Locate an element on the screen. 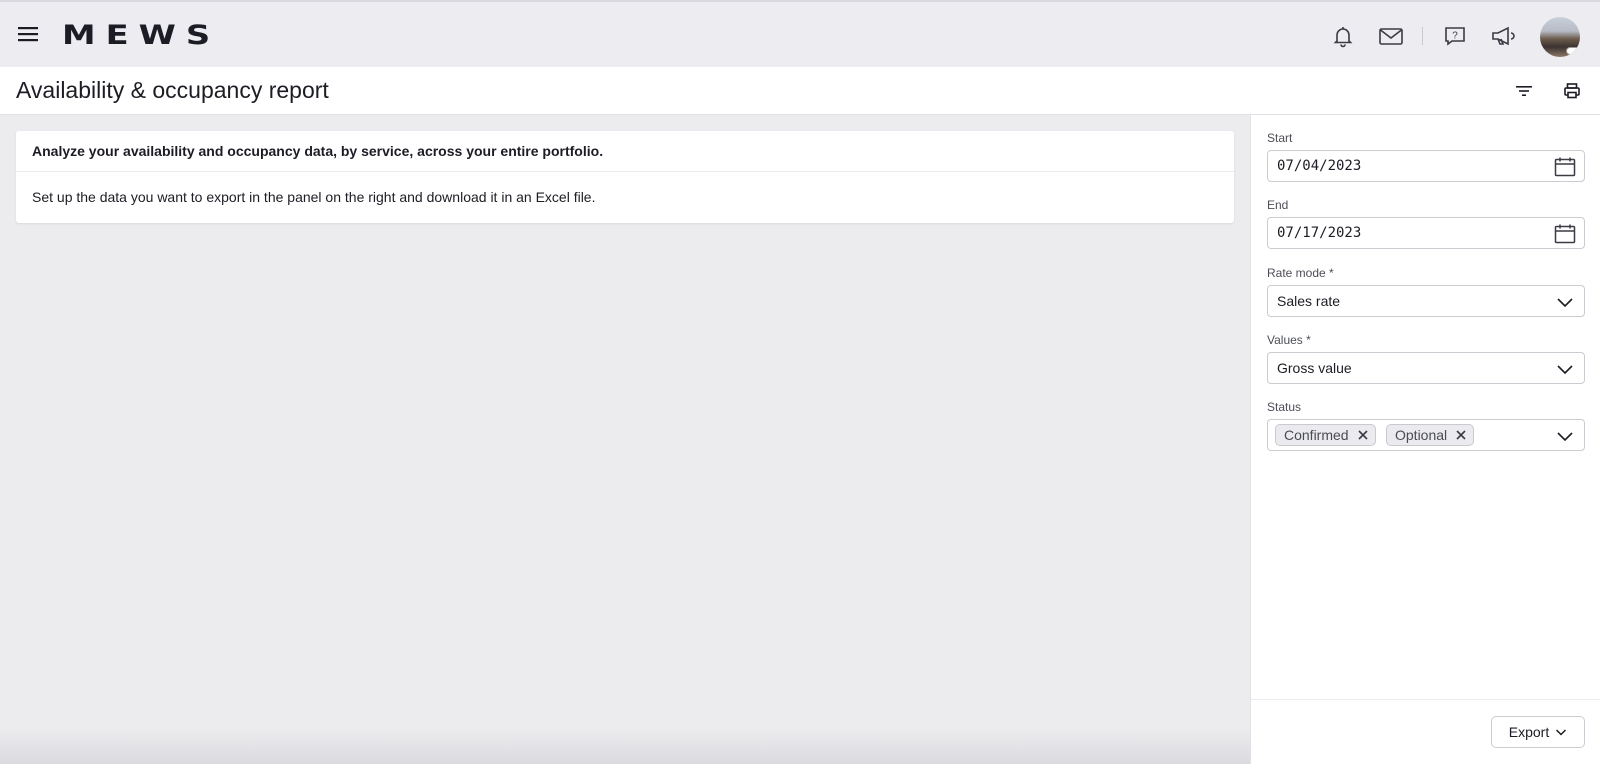 The height and width of the screenshot is (764, 1600). rate-mode-label: Rate mode * is located at coordinates (1300, 273).